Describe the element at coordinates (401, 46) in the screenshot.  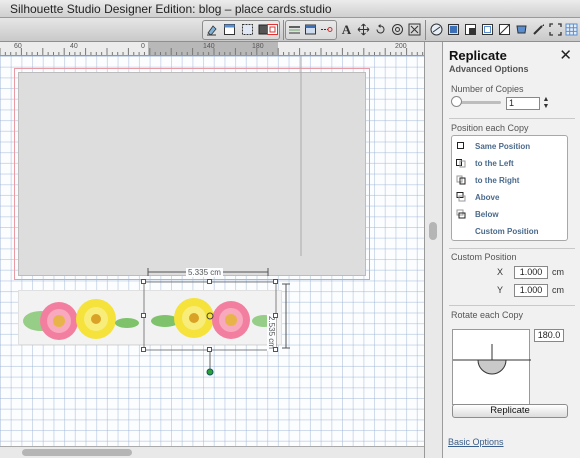
I see `ruler-label: 200` at that location.